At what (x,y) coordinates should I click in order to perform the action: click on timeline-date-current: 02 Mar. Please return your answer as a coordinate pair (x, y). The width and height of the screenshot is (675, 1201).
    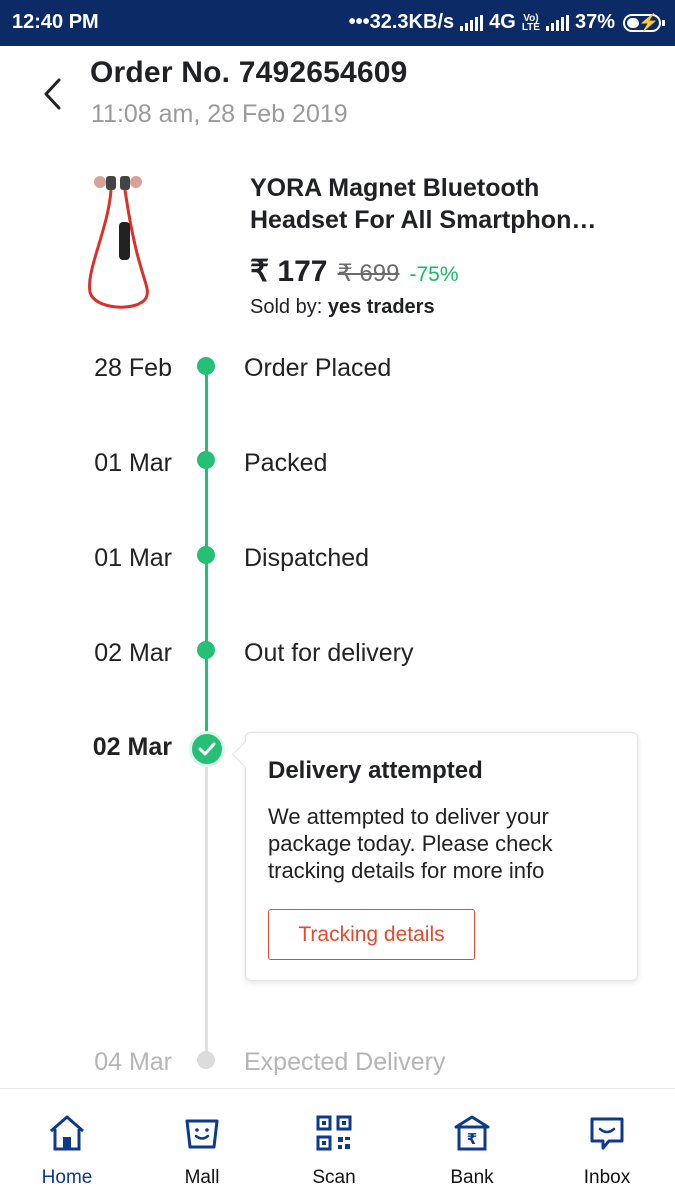
    Looking at the image, I should click on (132, 747).